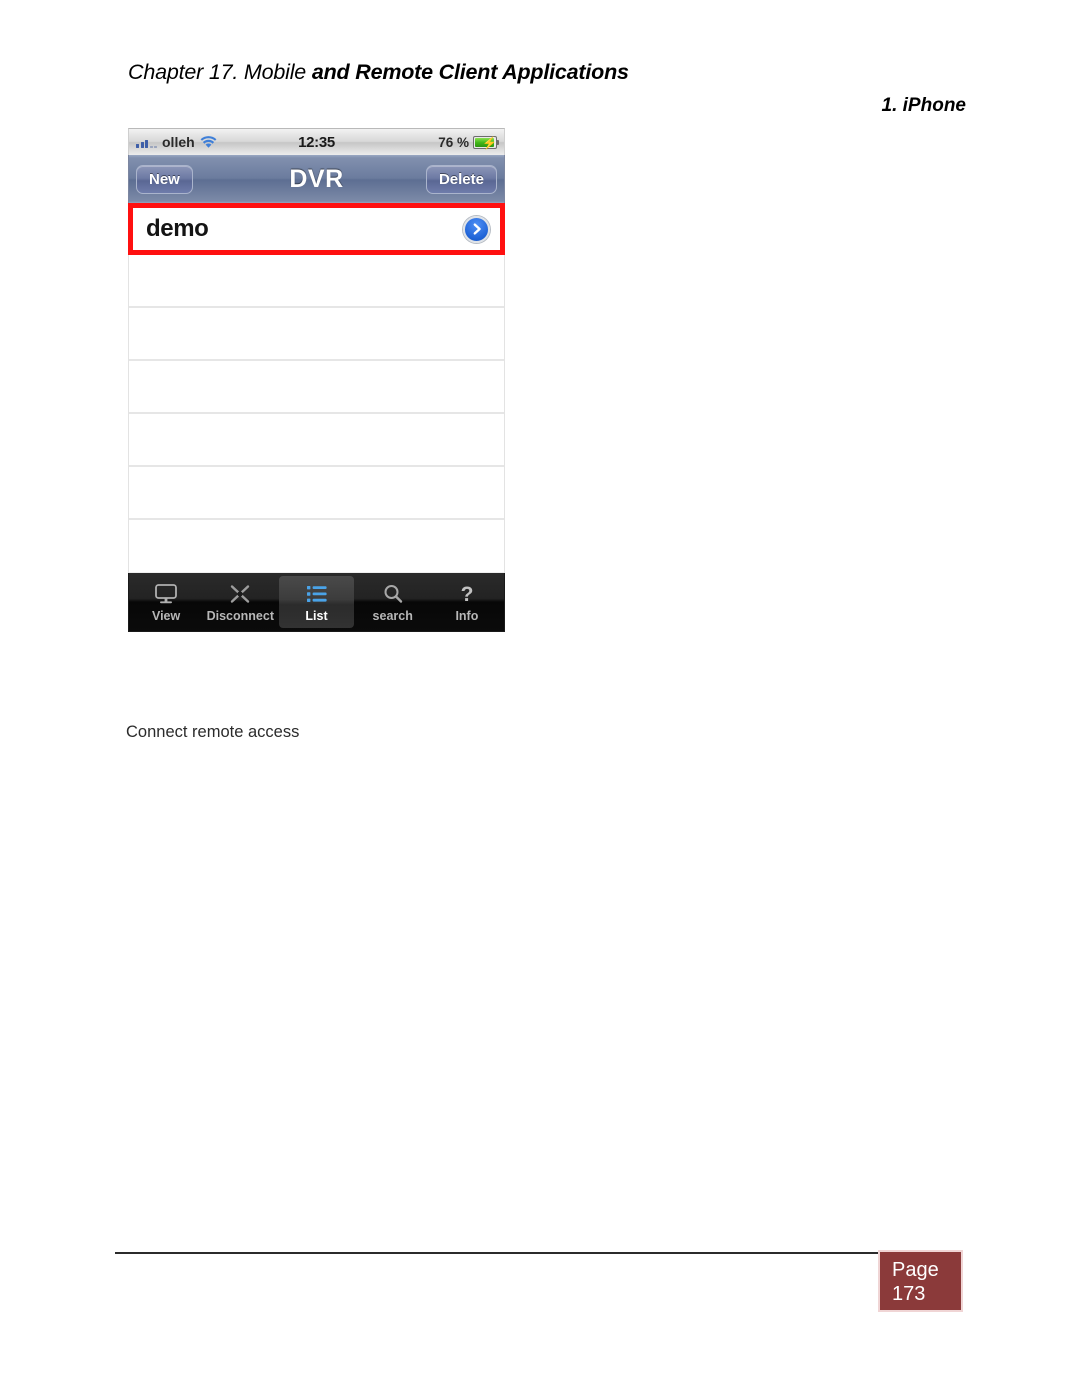  I want to click on list-body, so click(316, 414).